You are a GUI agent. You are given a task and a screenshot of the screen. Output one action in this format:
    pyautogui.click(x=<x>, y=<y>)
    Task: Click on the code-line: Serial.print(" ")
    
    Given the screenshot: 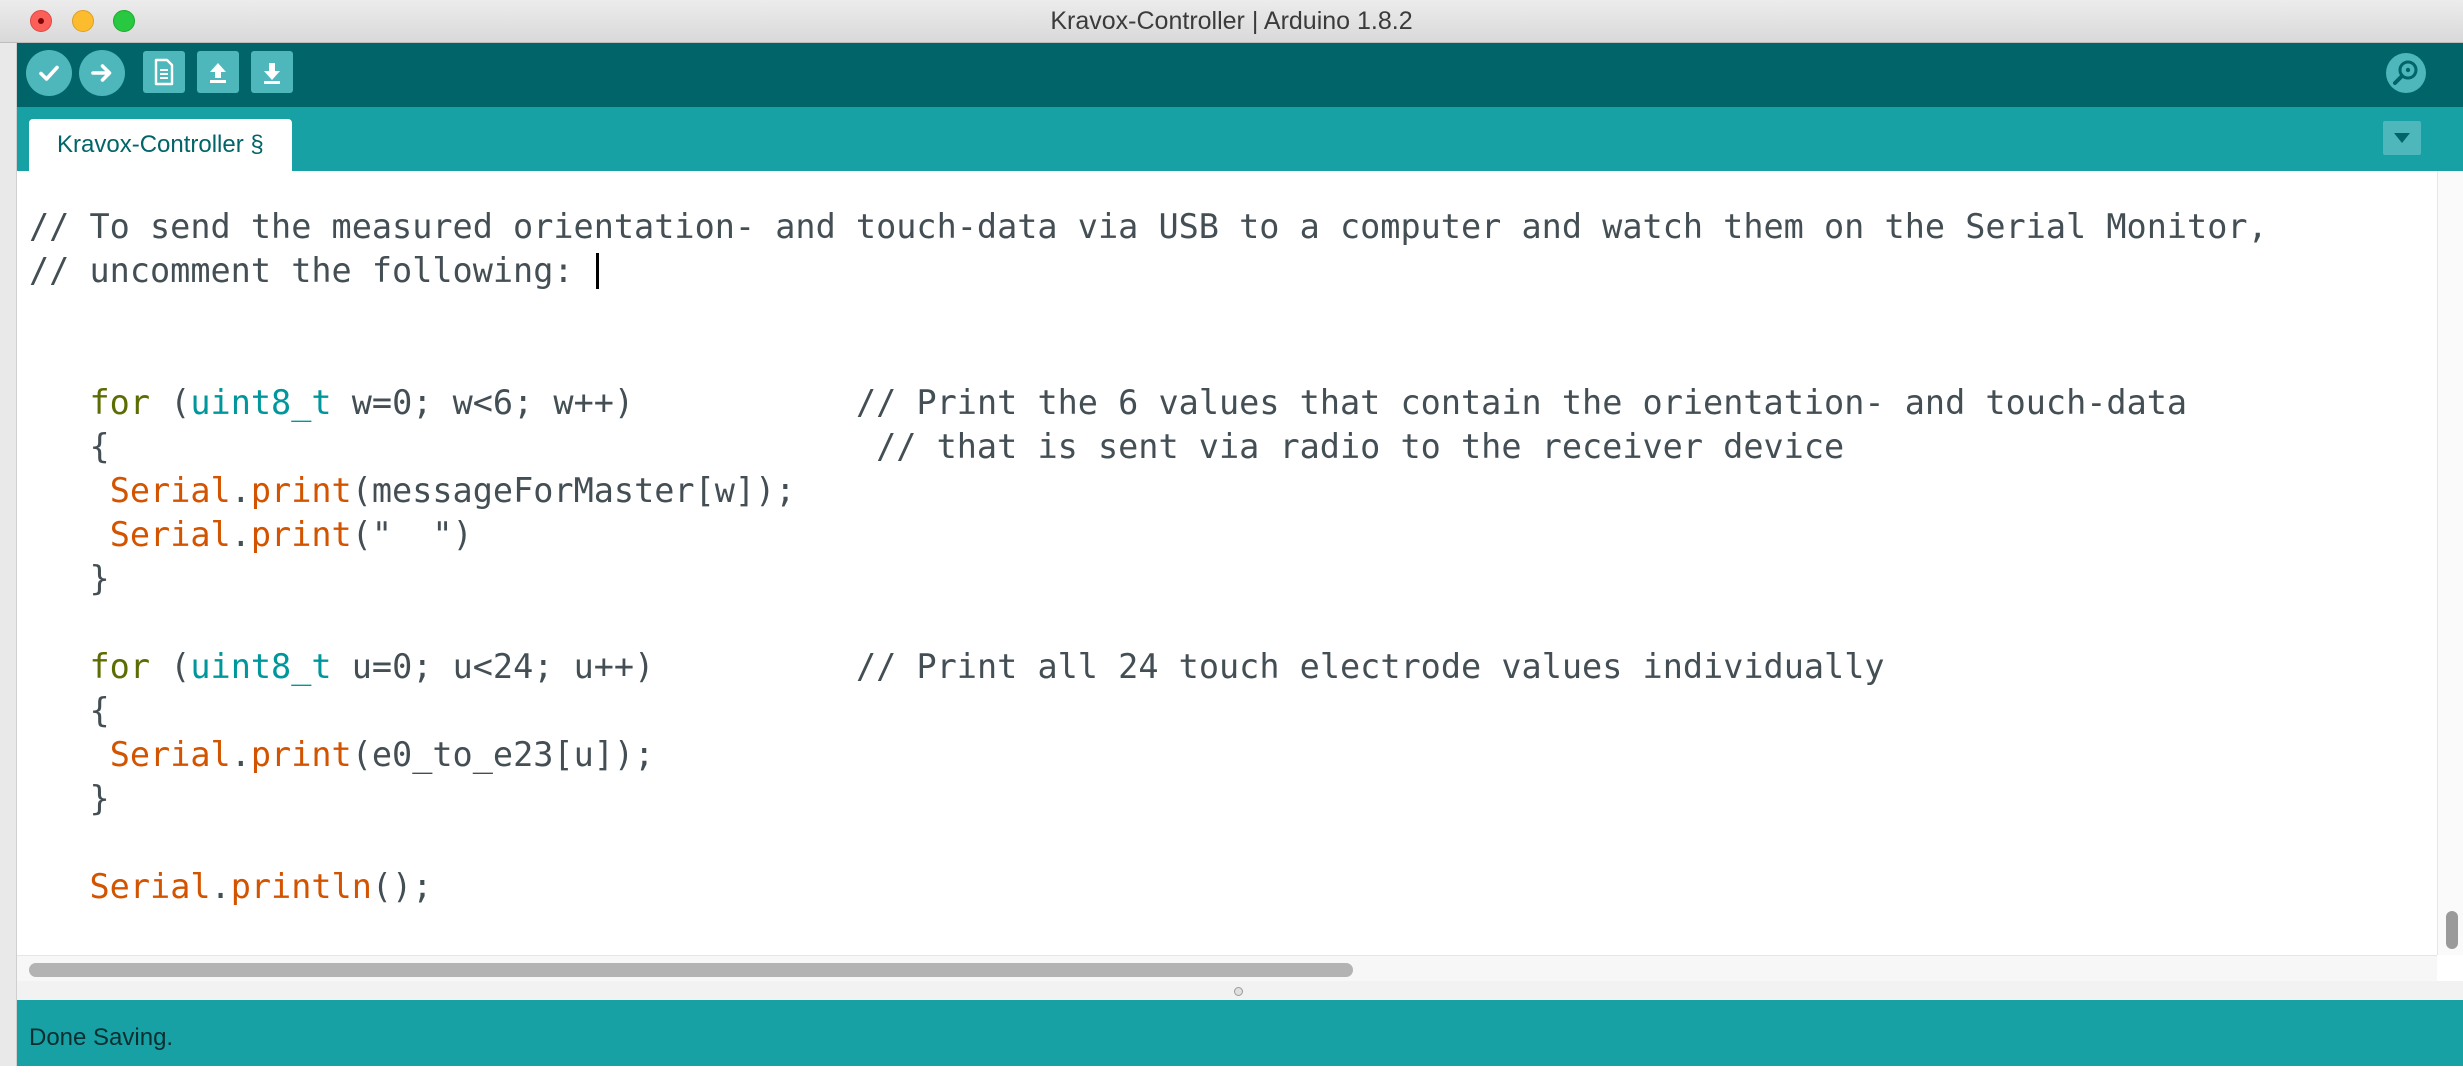 What is the action you would take?
    pyautogui.click(x=1148, y=535)
    